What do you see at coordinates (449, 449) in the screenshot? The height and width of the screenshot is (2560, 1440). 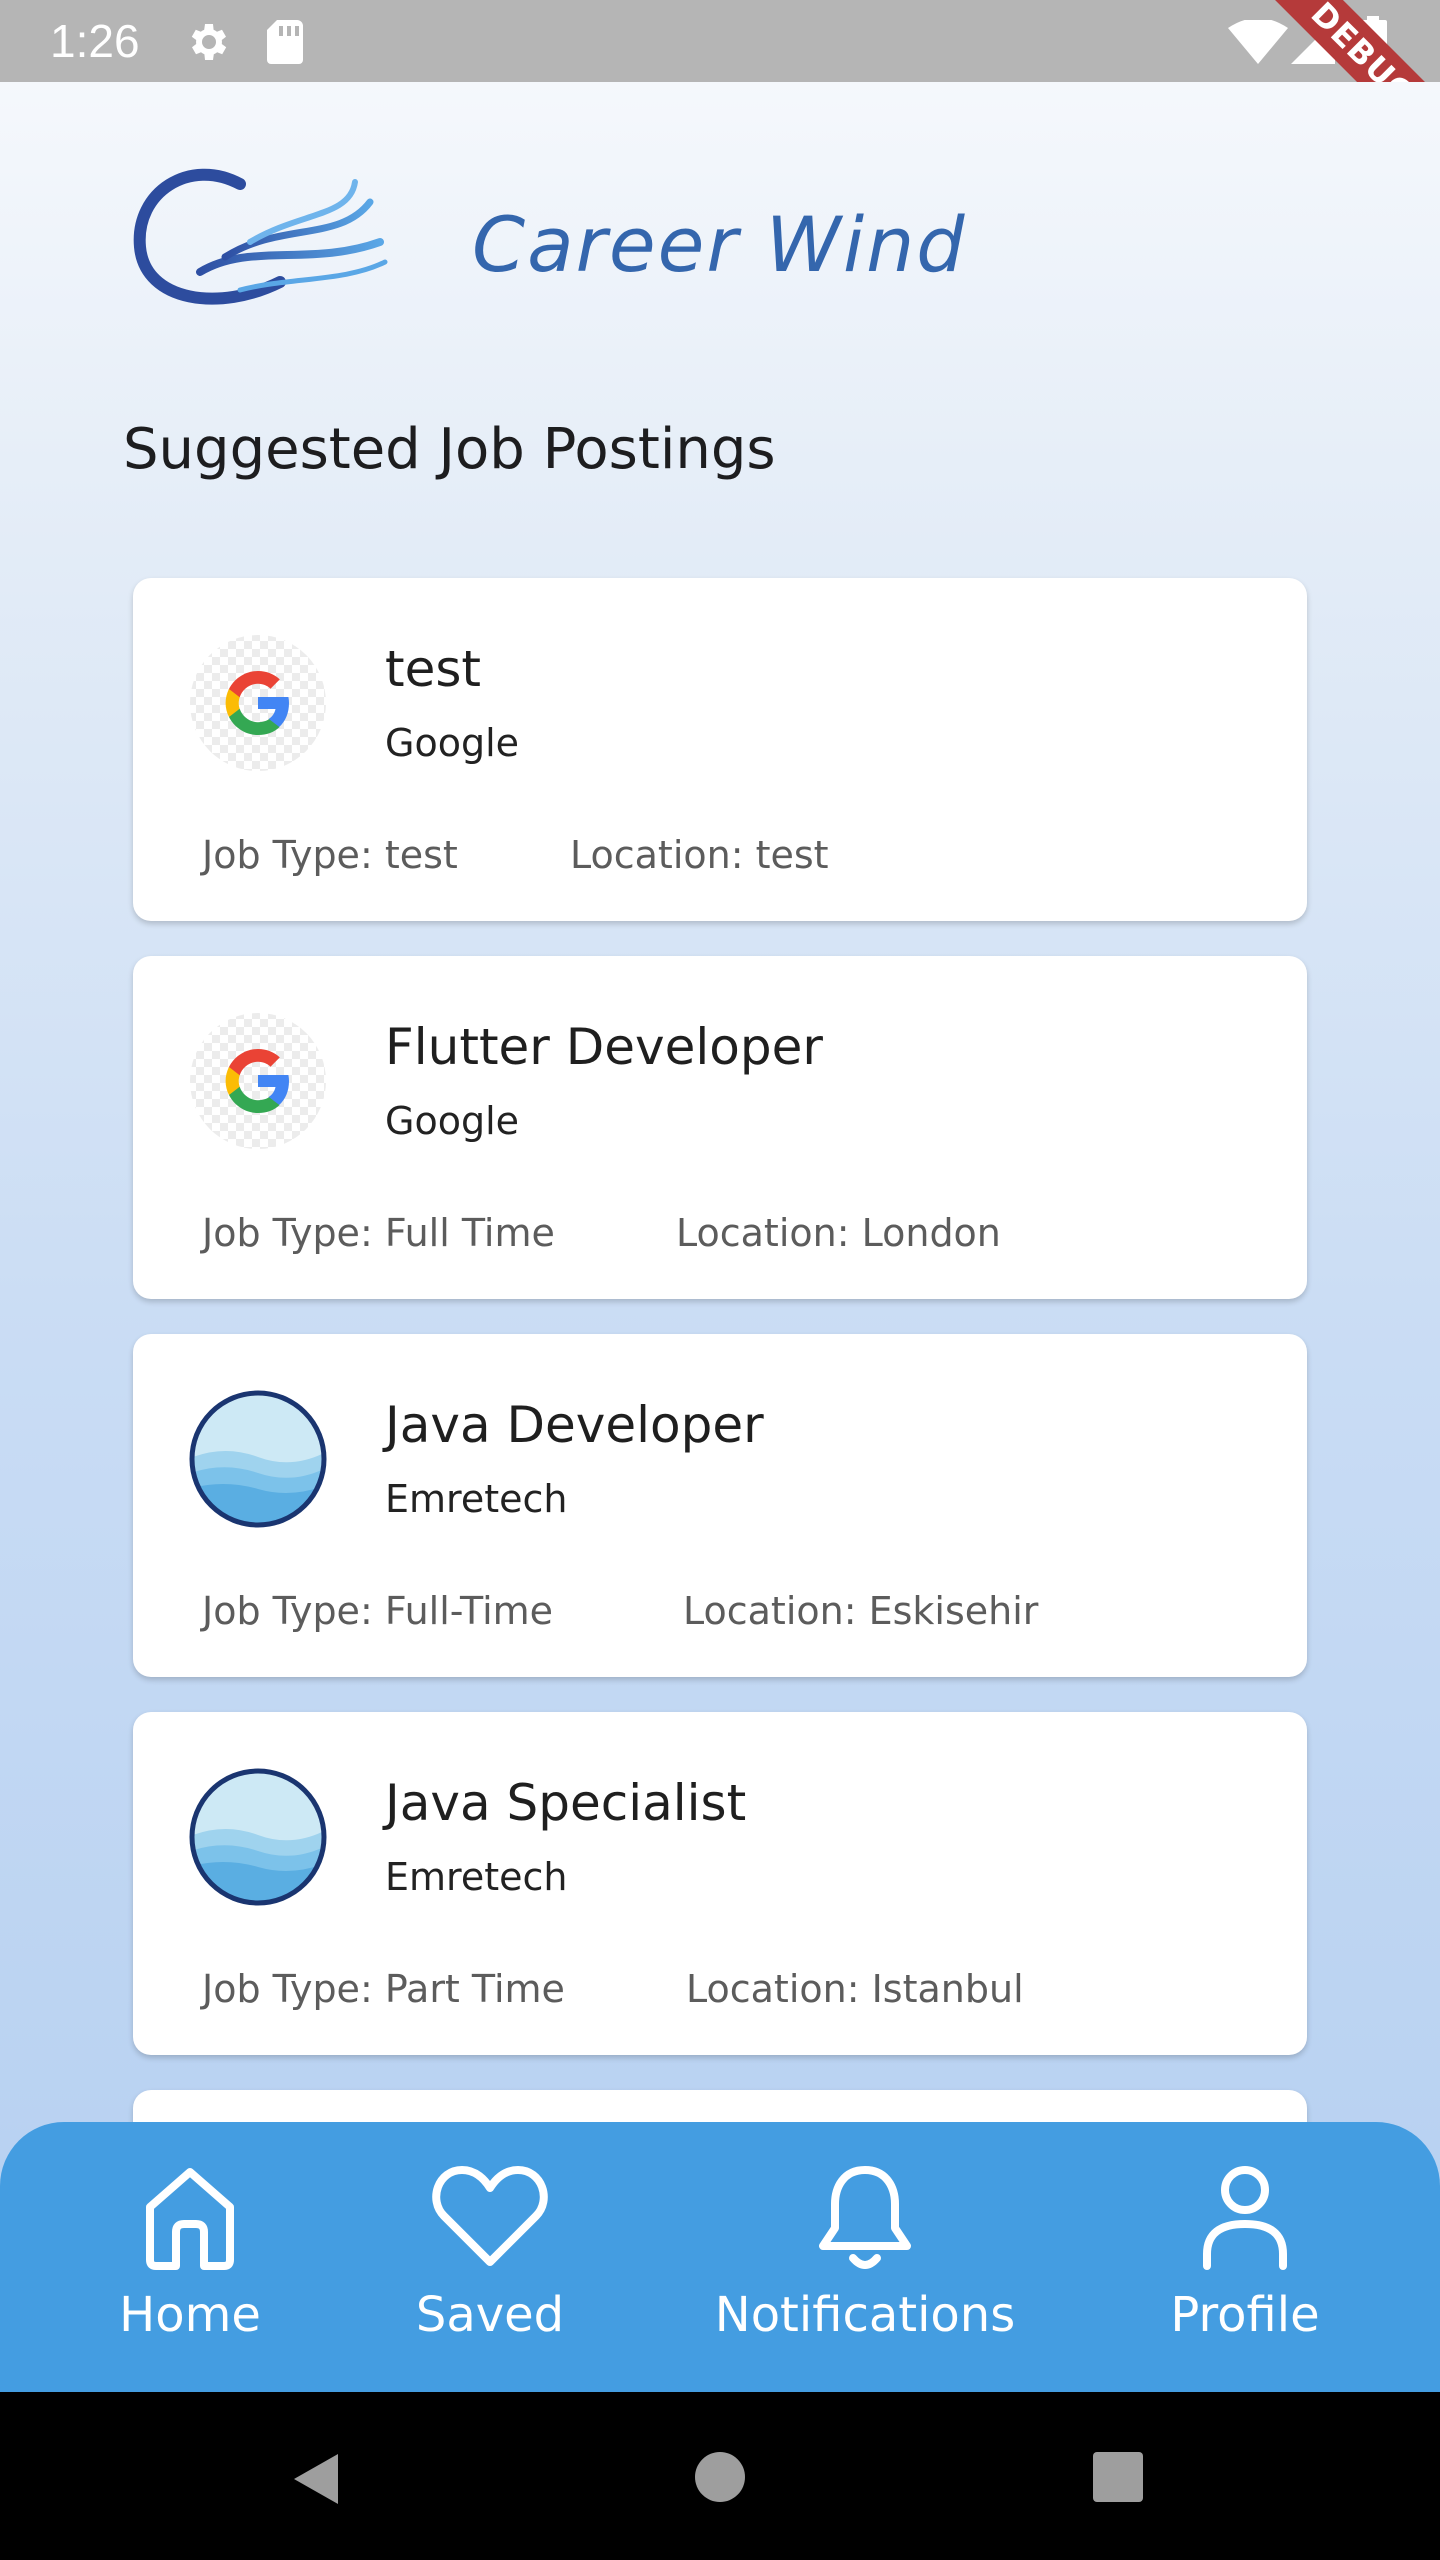 I see `section-title: Suggested Job Postings` at bounding box center [449, 449].